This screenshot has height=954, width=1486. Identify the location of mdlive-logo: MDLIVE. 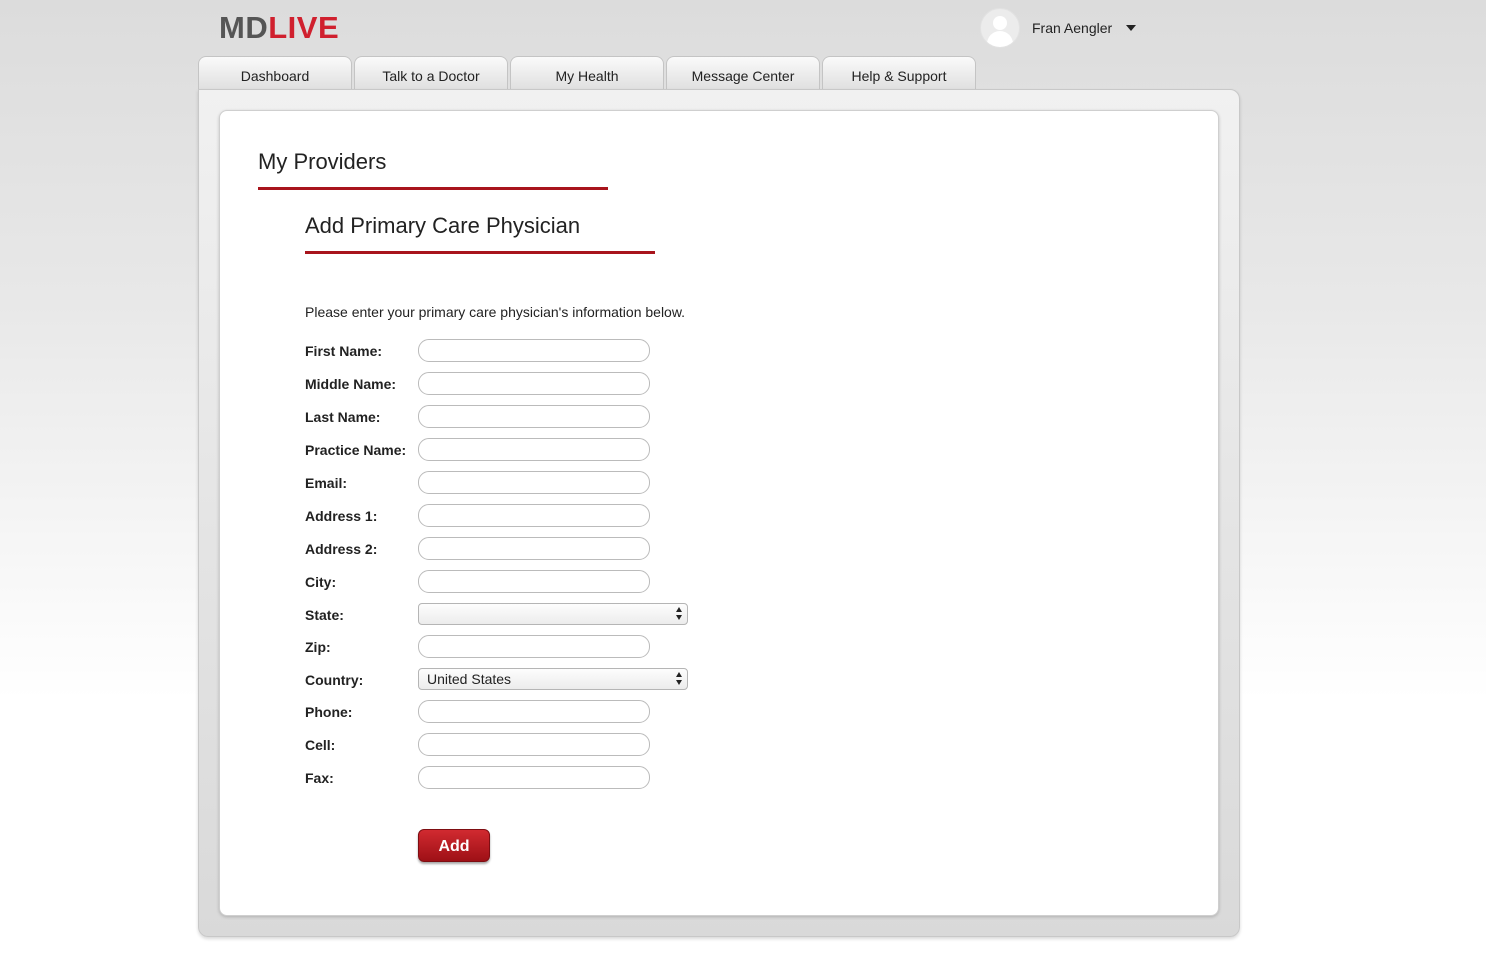
(279, 28).